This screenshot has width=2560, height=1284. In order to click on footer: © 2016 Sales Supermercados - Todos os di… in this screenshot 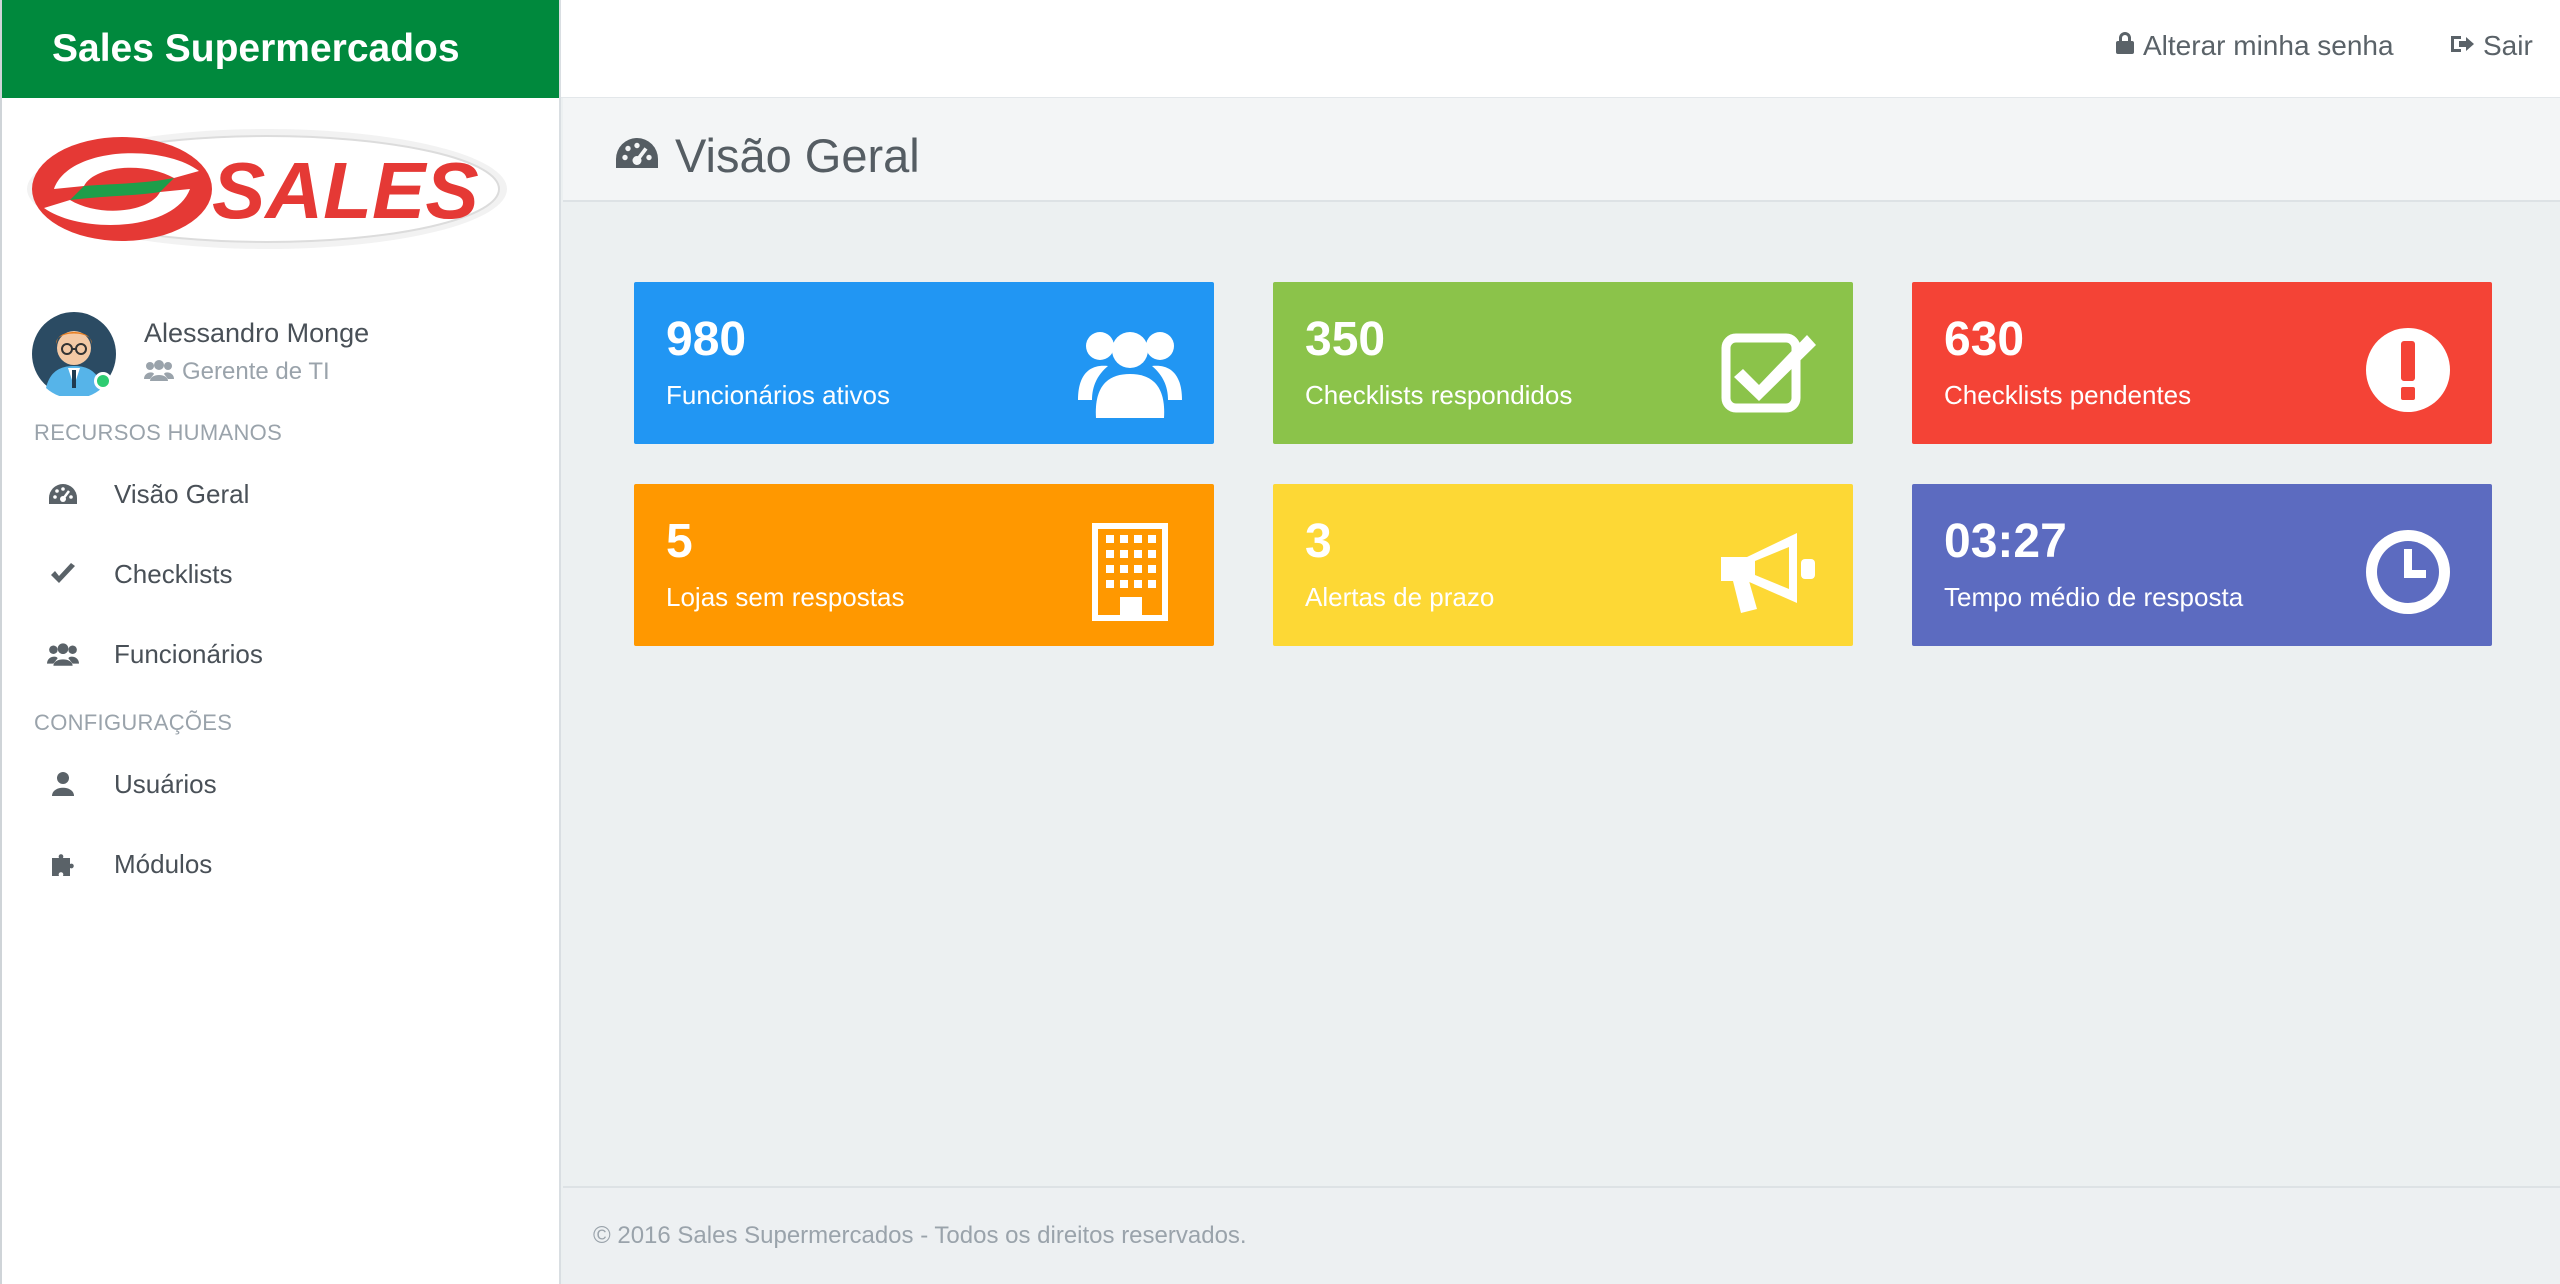, I will do `click(1561, 1235)`.